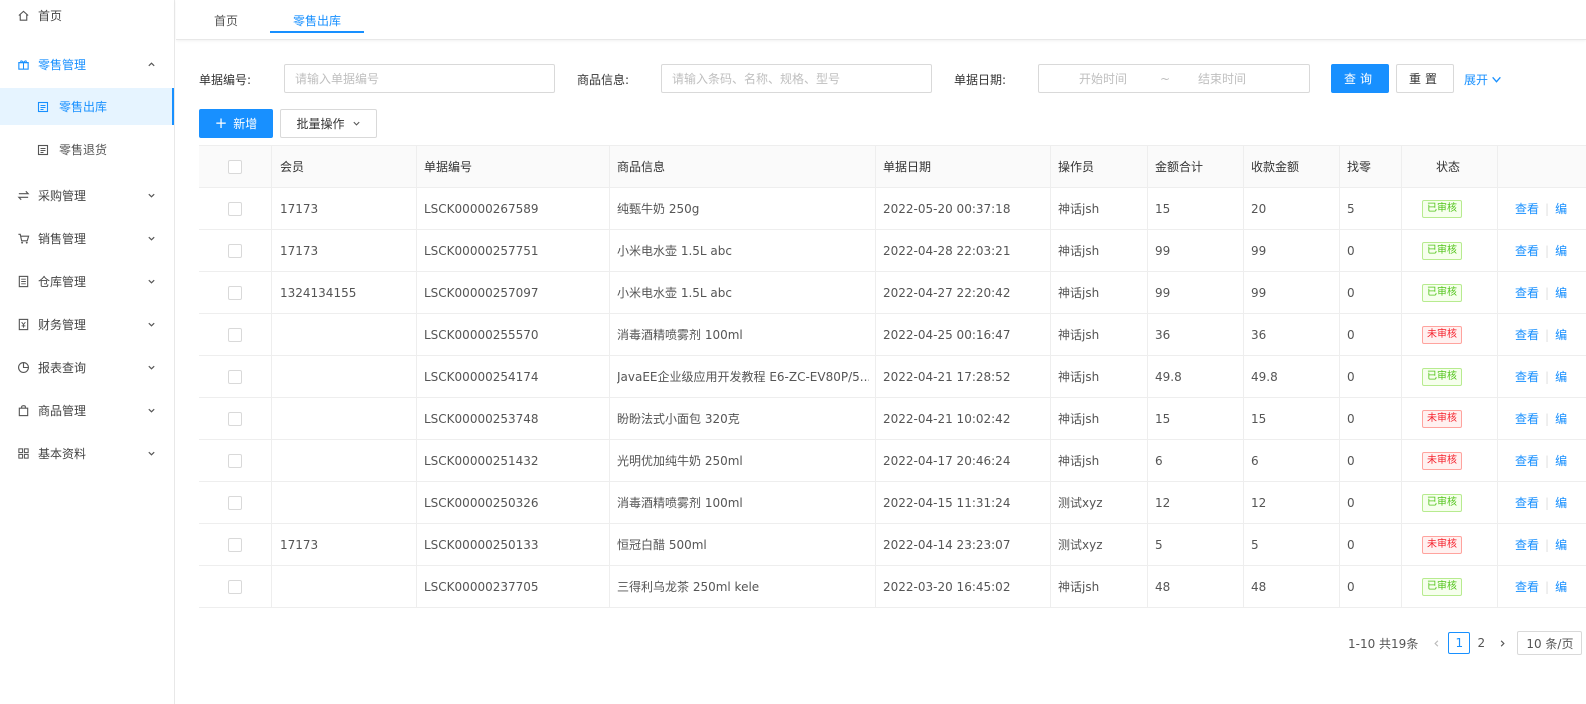 This screenshot has width=1586, height=704. I want to click on cell-goods: 盼盼法式小面包 320克, so click(678, 419).